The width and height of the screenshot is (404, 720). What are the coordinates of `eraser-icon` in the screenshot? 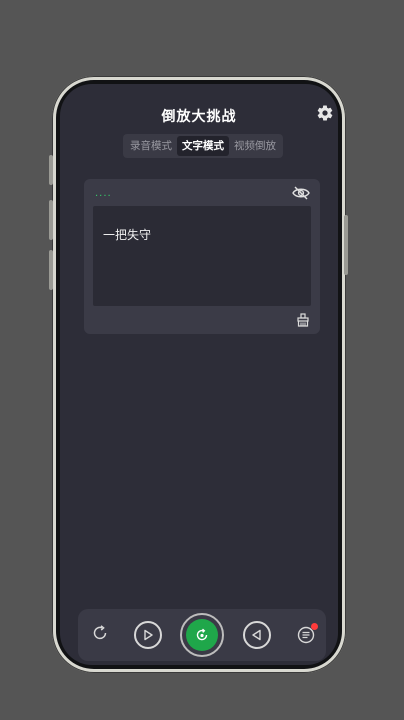 It's located at (303, 319).